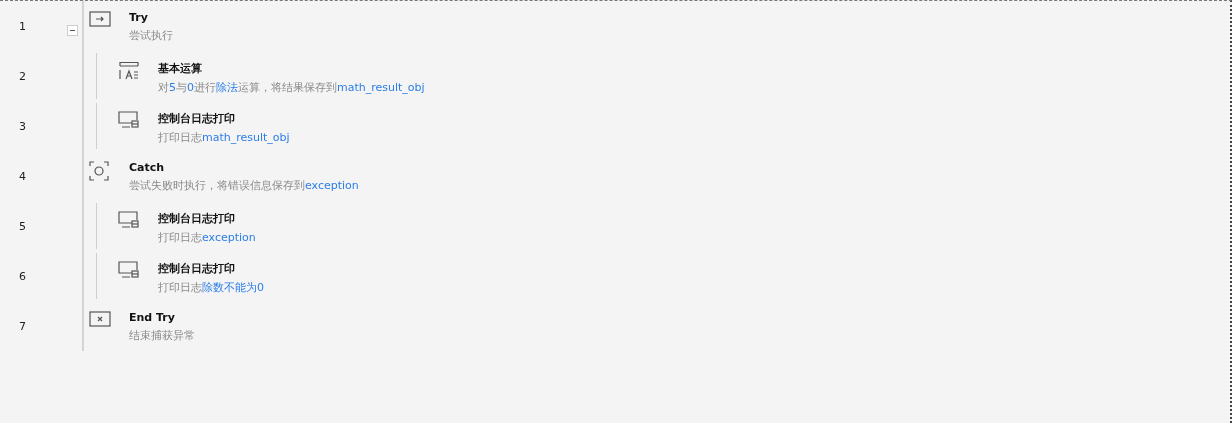 The height and width of the screenshot is (423, 1232). Describe the element at coordinates (22, 226) in the screenshot. I see `line-number: 5` at that location.